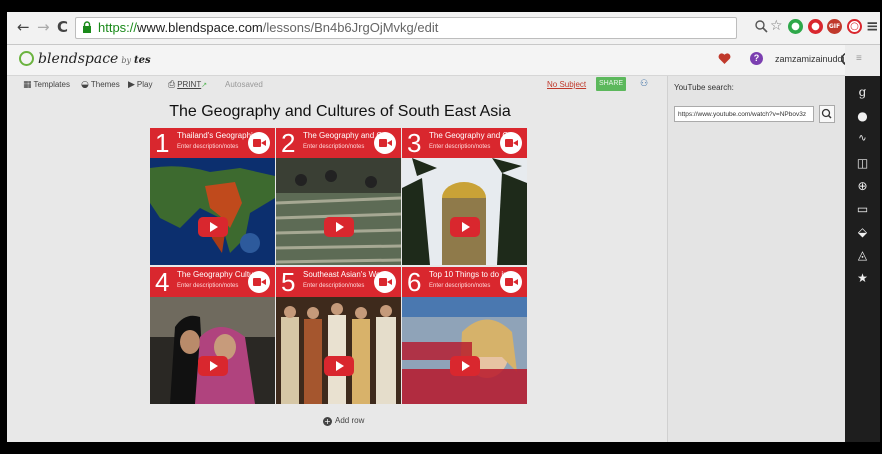  I want to click on print-button: ⎙ PRINT↗, so click(187, 85).